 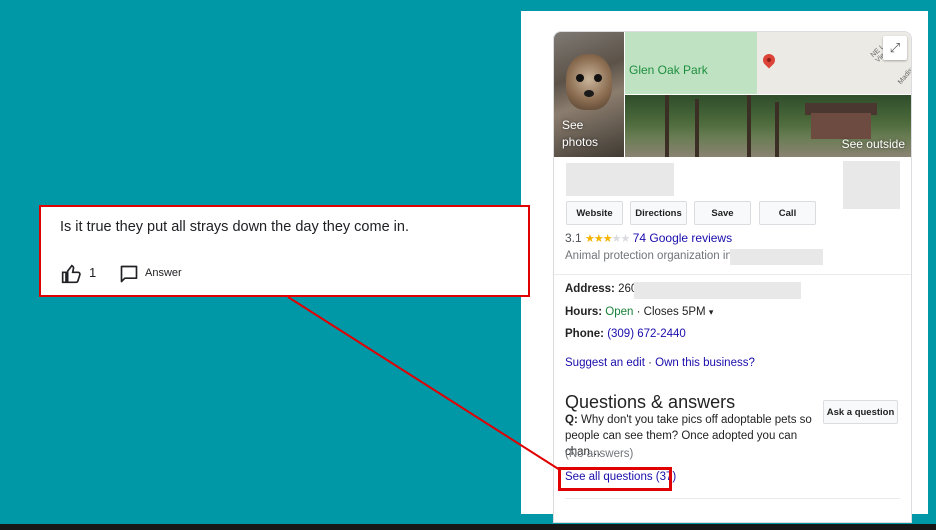 I want to click on answer-button: Answer, so click(x=163, y=273).